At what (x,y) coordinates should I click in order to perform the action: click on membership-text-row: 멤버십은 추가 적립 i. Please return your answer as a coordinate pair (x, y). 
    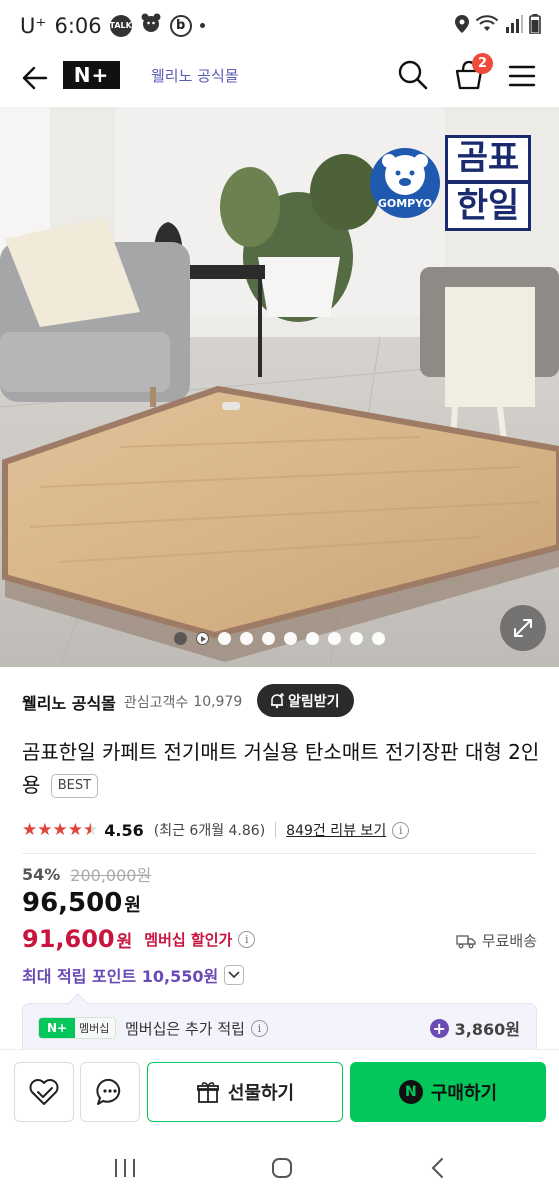
    Looking at the image, I should click on (196, 1028).